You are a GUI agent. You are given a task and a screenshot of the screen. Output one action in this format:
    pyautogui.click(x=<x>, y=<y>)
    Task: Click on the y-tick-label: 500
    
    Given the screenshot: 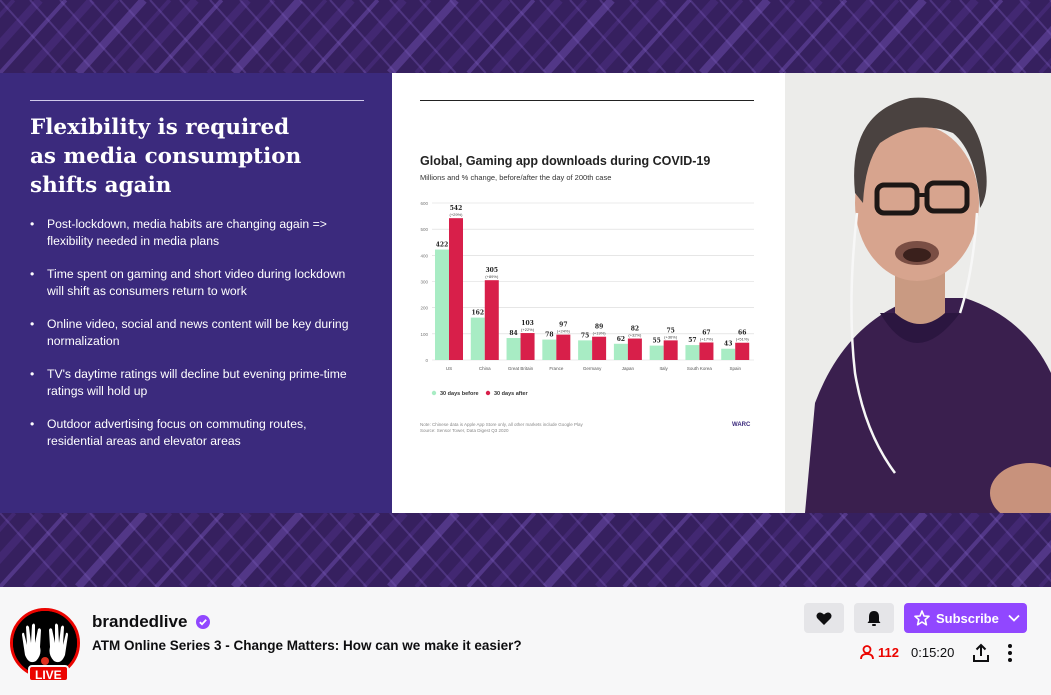 What is the action you would take?
    pyautogui.click(x=424, y=229)
    